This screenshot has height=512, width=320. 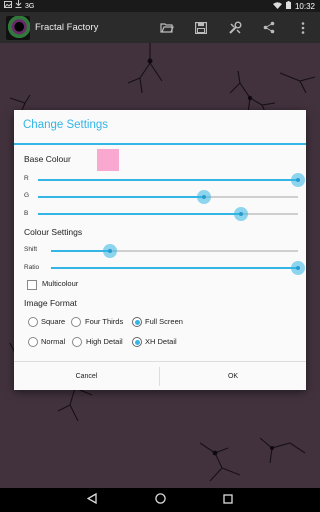 What do you see at coordinates (164, 321) in the screenshot?
I see `radio-full-screen-label: Full Screen` at bounding box center [164, 321].